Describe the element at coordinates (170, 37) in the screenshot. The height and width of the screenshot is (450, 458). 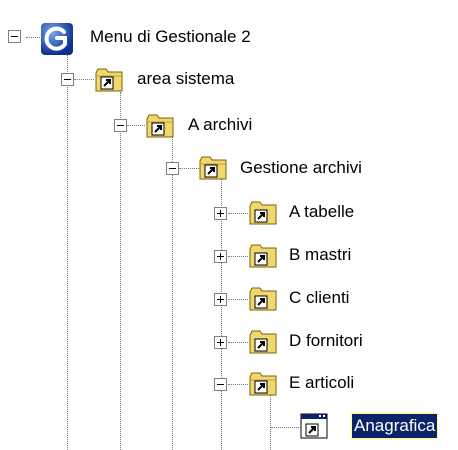
I see `tree-node-label: Menu di Gestionale 2` at that location.